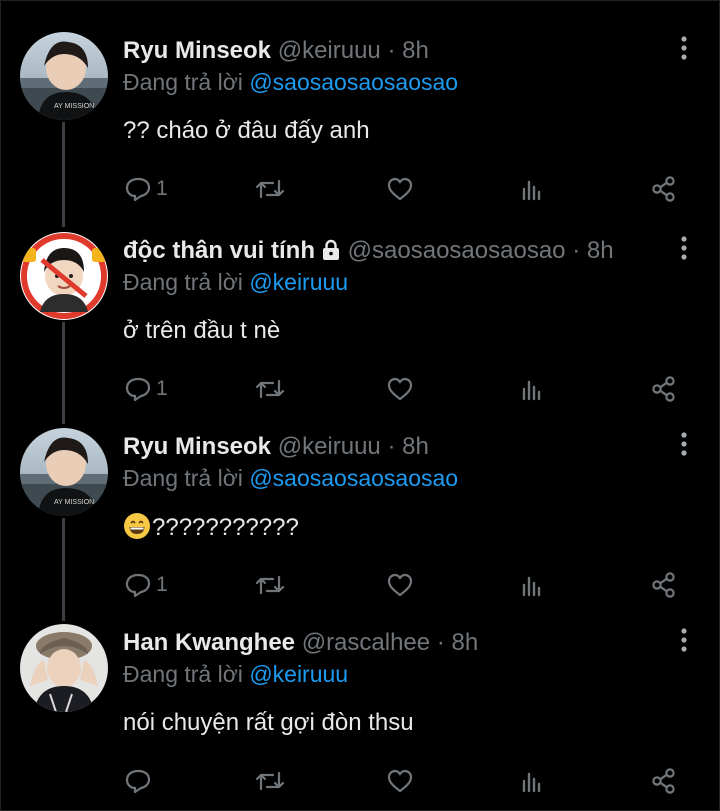  Describe the element at coordinates (300, 643) in the screenshot. I see `tweet-header: Han Kwanghee @rascalhee · 8h` at that location.